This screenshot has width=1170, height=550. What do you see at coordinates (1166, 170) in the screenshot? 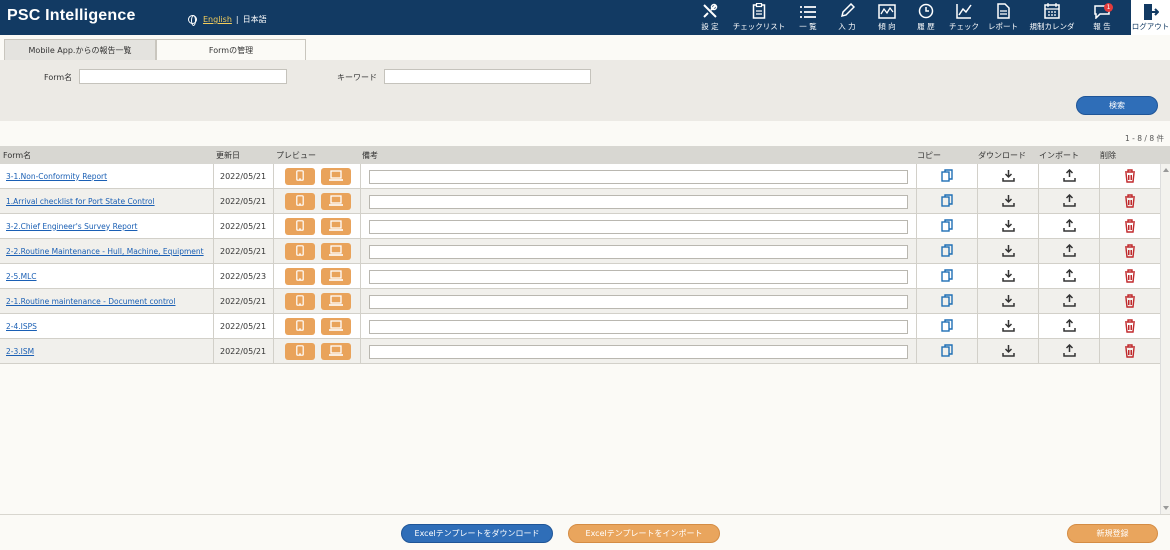
I see `scroll-up-arrow` at bounding box center [1166, 170].